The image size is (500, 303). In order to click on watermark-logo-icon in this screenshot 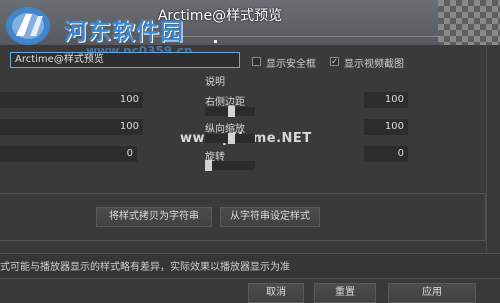, I will do `click(28, 26)`.